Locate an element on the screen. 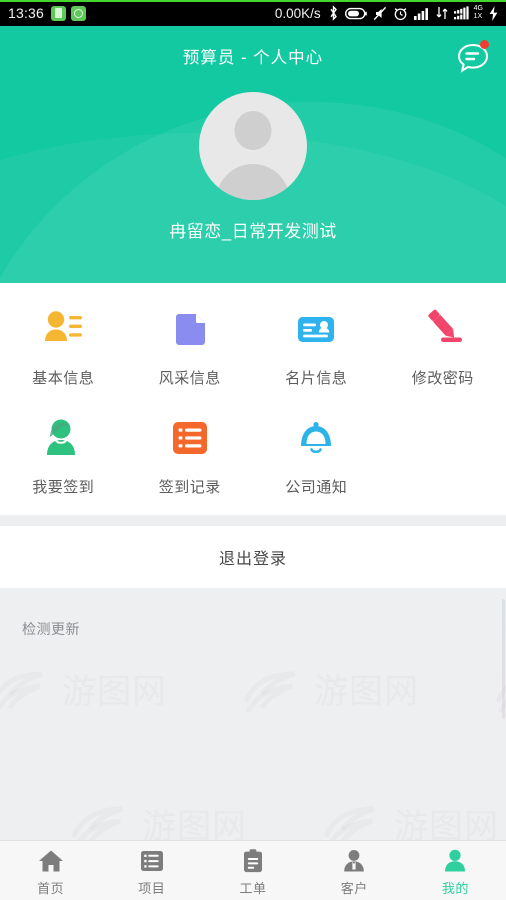 This screenshot has height=900, width=506. tab-label: 首页 is located at coordinates (51, 888).